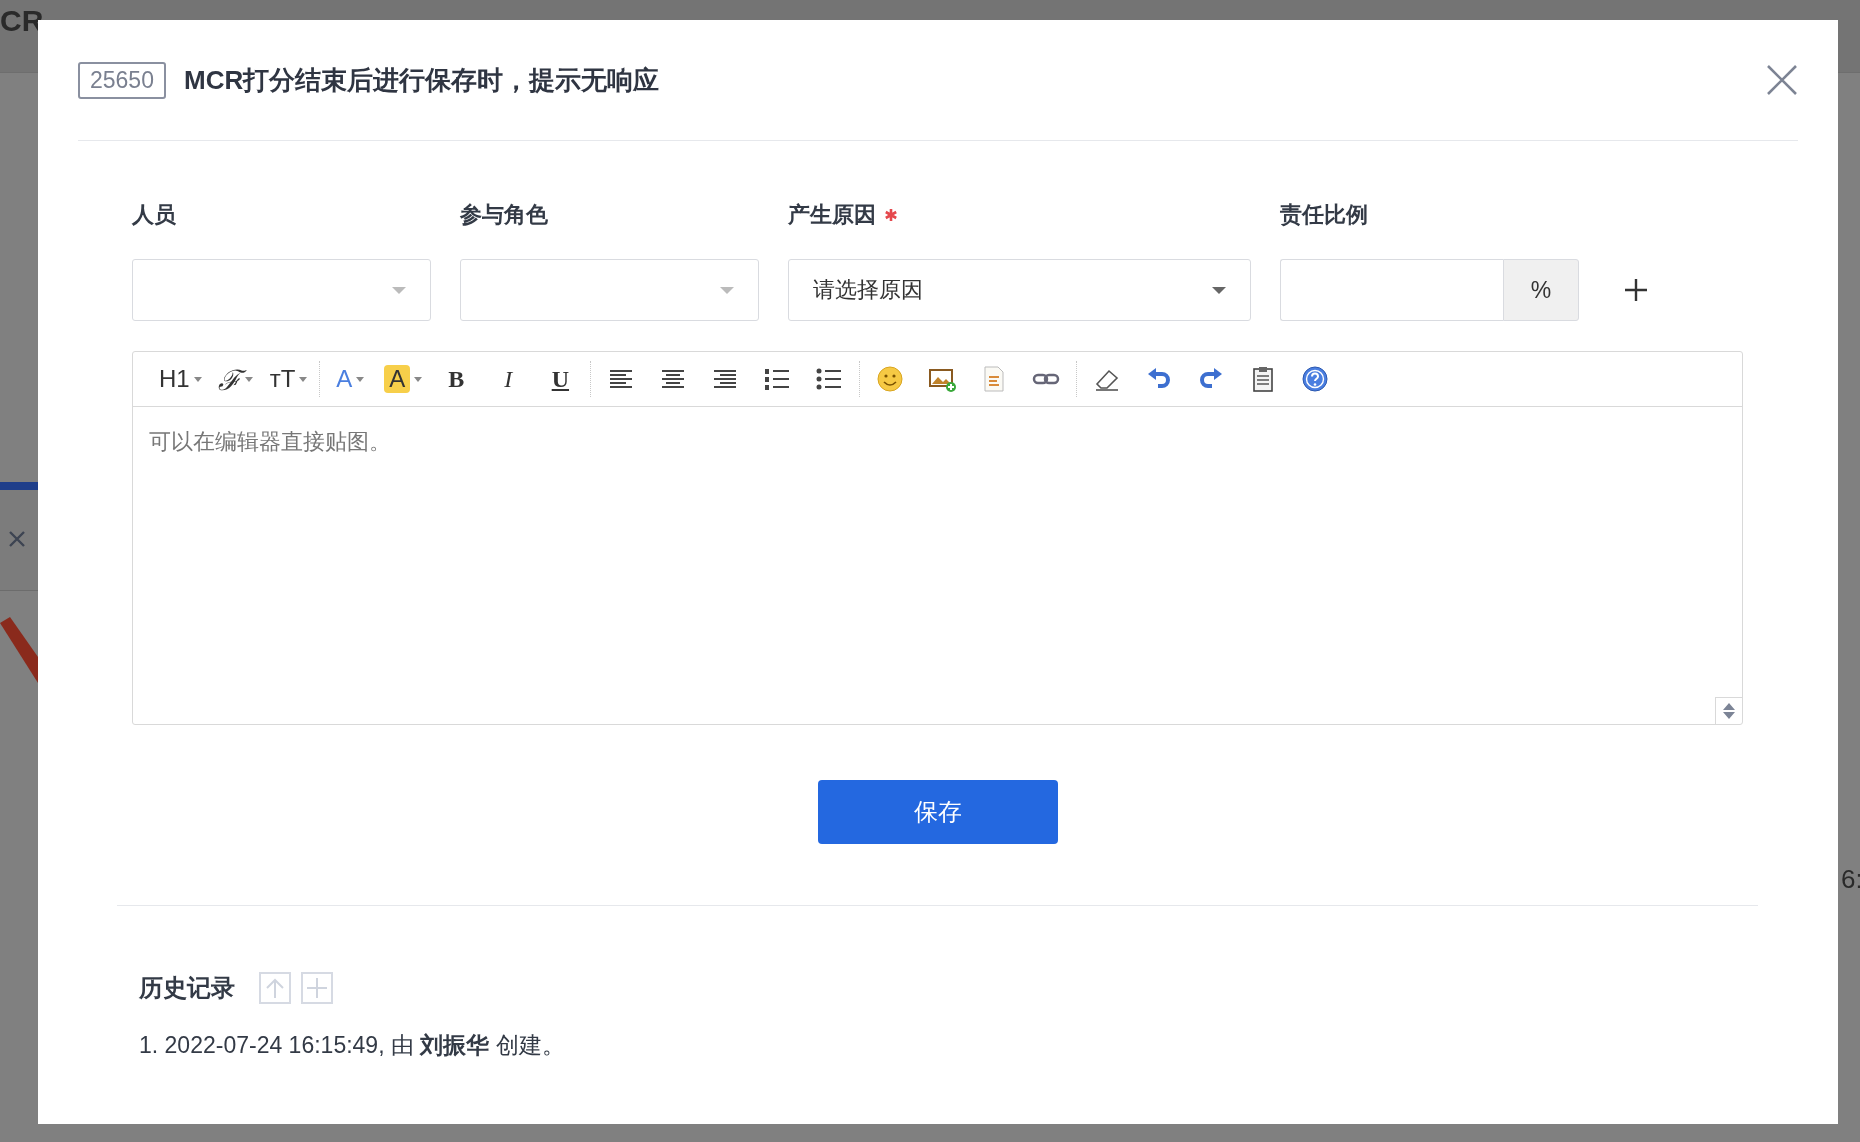  I want to click on font-size-button: ᴛT, so click(288, 379).